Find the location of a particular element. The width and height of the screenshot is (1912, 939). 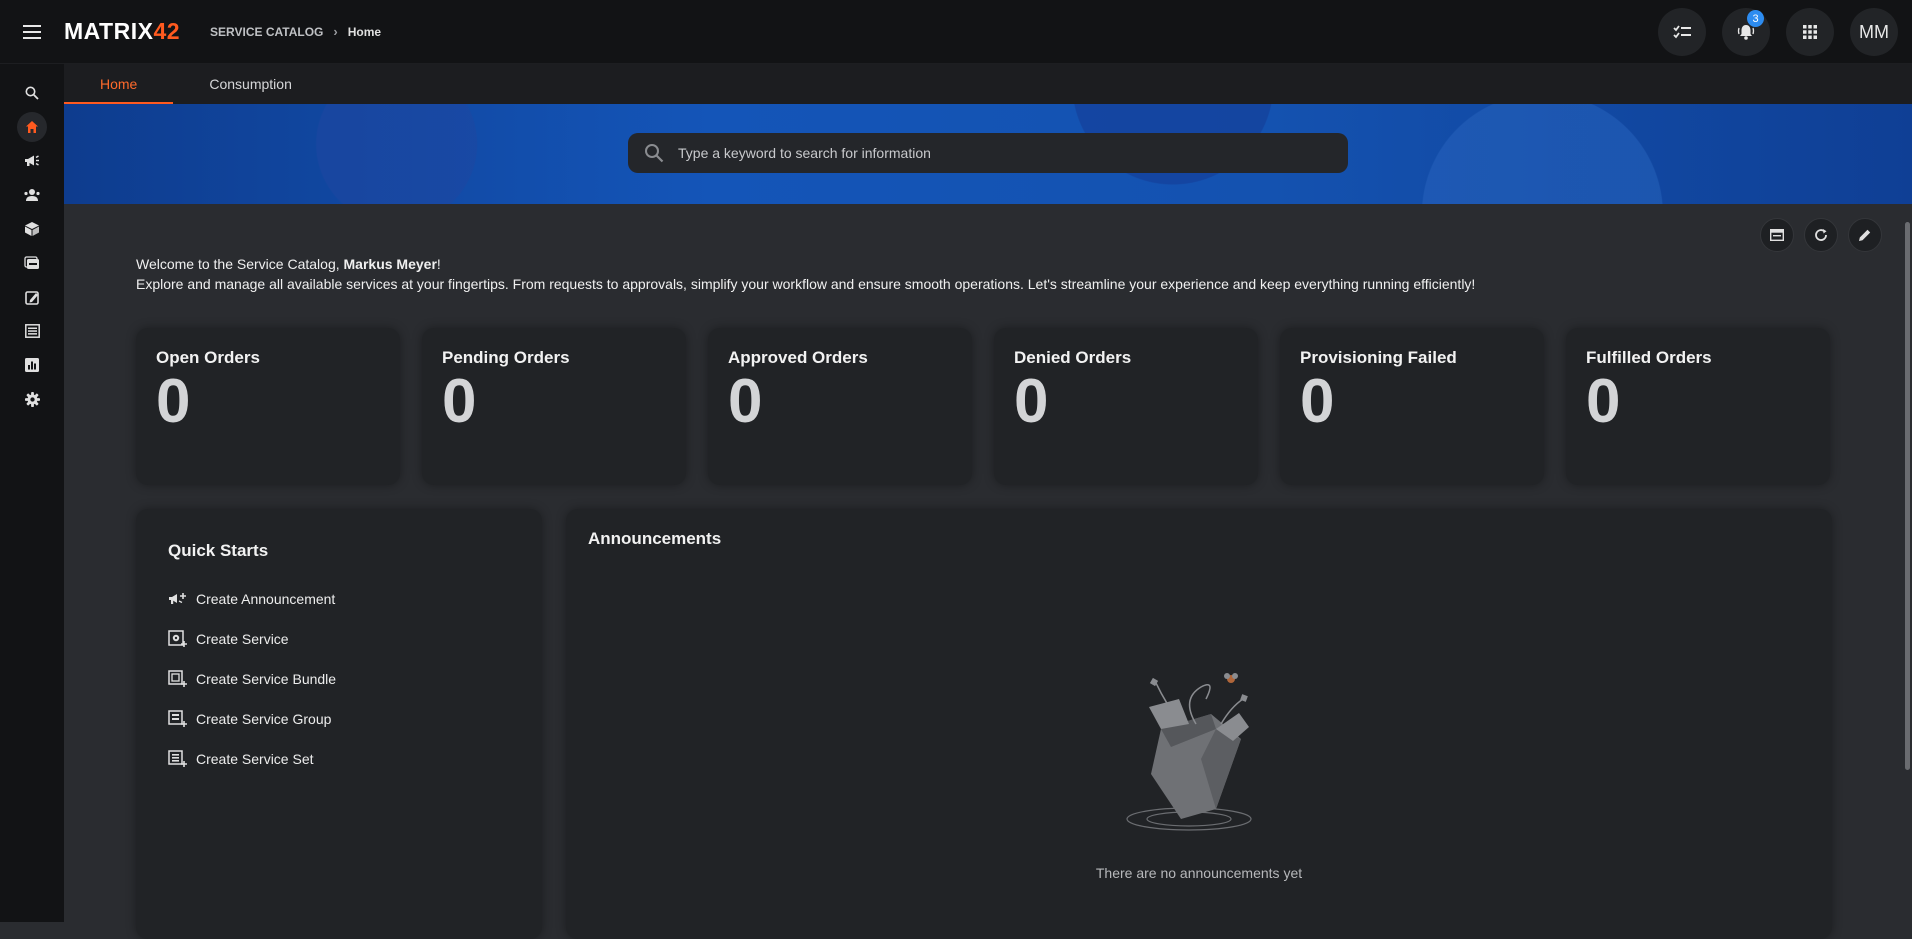

megaphone-icon is located at coordinates (32, 160).